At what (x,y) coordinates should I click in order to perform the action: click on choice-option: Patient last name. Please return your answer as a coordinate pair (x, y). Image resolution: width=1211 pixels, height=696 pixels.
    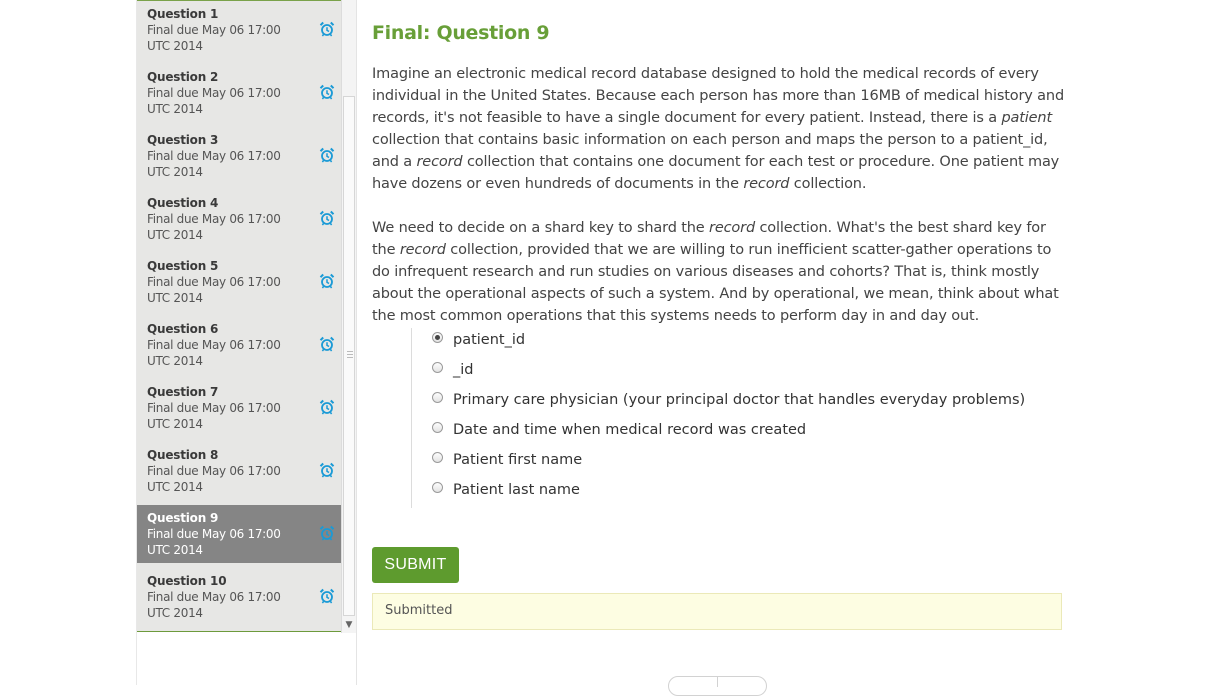
    Looking at the image, I should click on (506, 490).